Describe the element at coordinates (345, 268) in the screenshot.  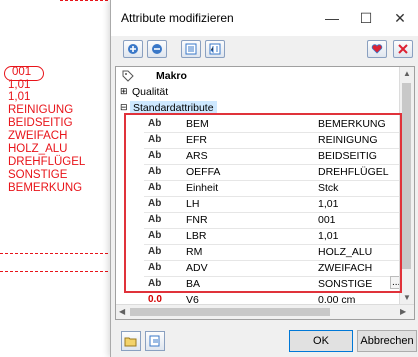
I see `attribute-value: ZWEIFACH` at that location.